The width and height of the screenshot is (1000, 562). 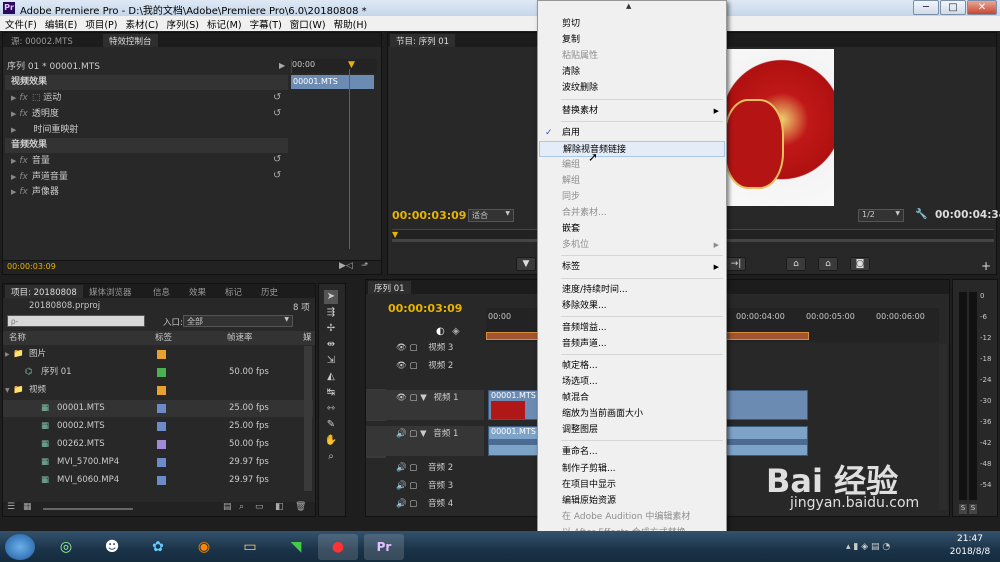 What do you see at coordinates (182, 23) in the screenshot?
I see `menu-sequence: 序列(S)` at bounding box center [182, 23].